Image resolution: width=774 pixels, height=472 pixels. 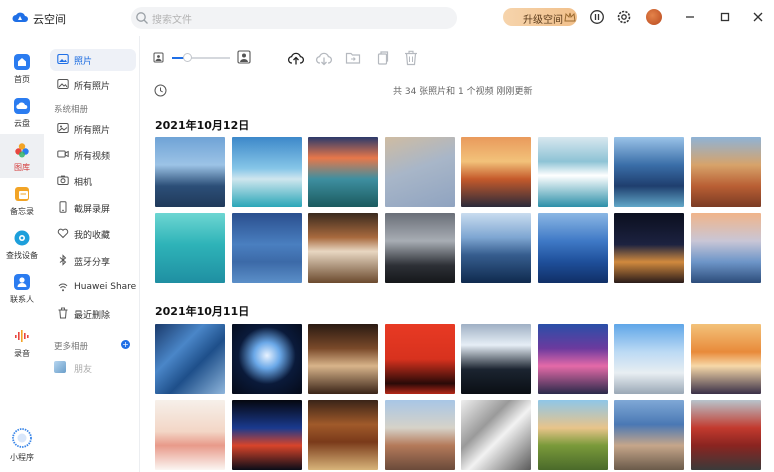 I want to click on notes-icon, so click(x=22, y=194).